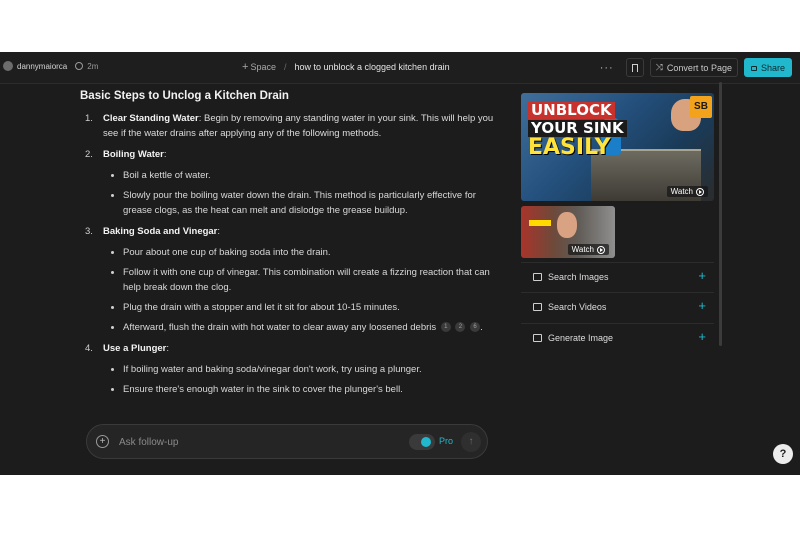 This screenshot has height=533, width=800. Describe the element at coordinates (578, 276) in the screenshot. I see `action-label: Search Images` at that location.